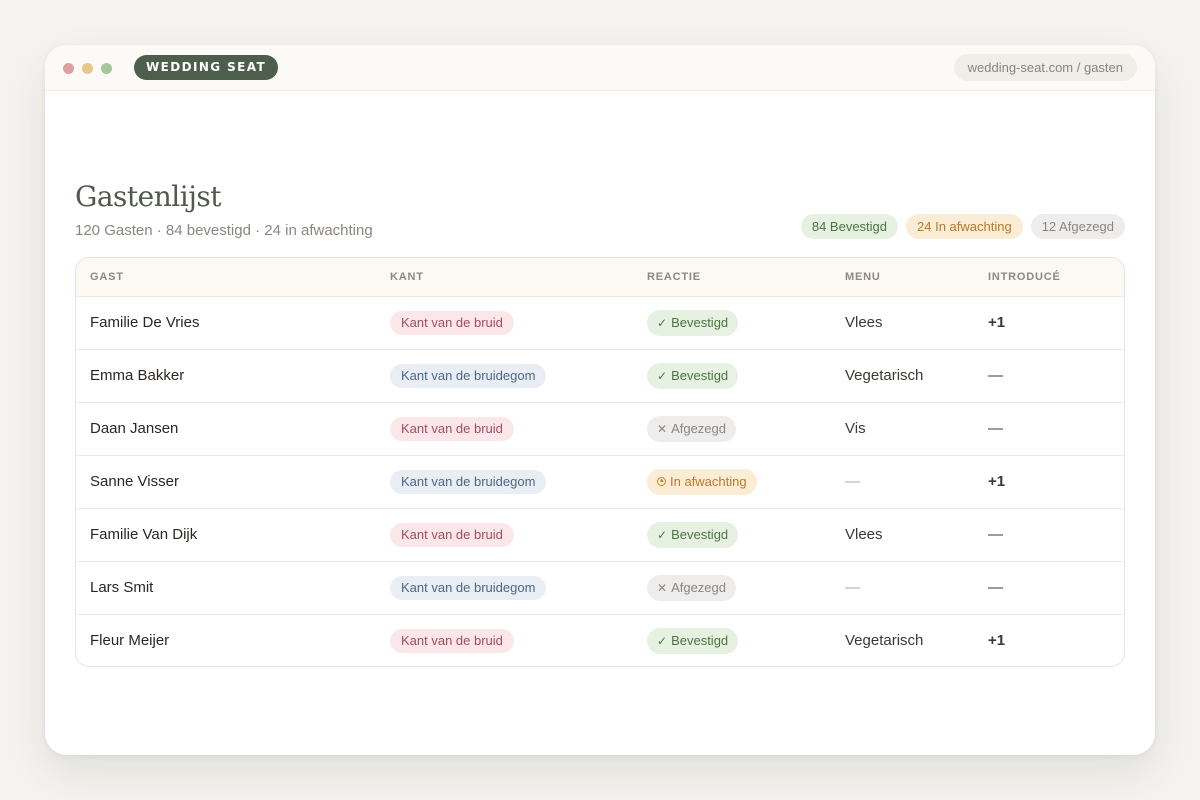 This screenshot has height=800, width=1200. What do you see at coordinates (233, 587) in the screenshot?
I see `guest-name: Lars Smit` at bounding box center [233, 587].